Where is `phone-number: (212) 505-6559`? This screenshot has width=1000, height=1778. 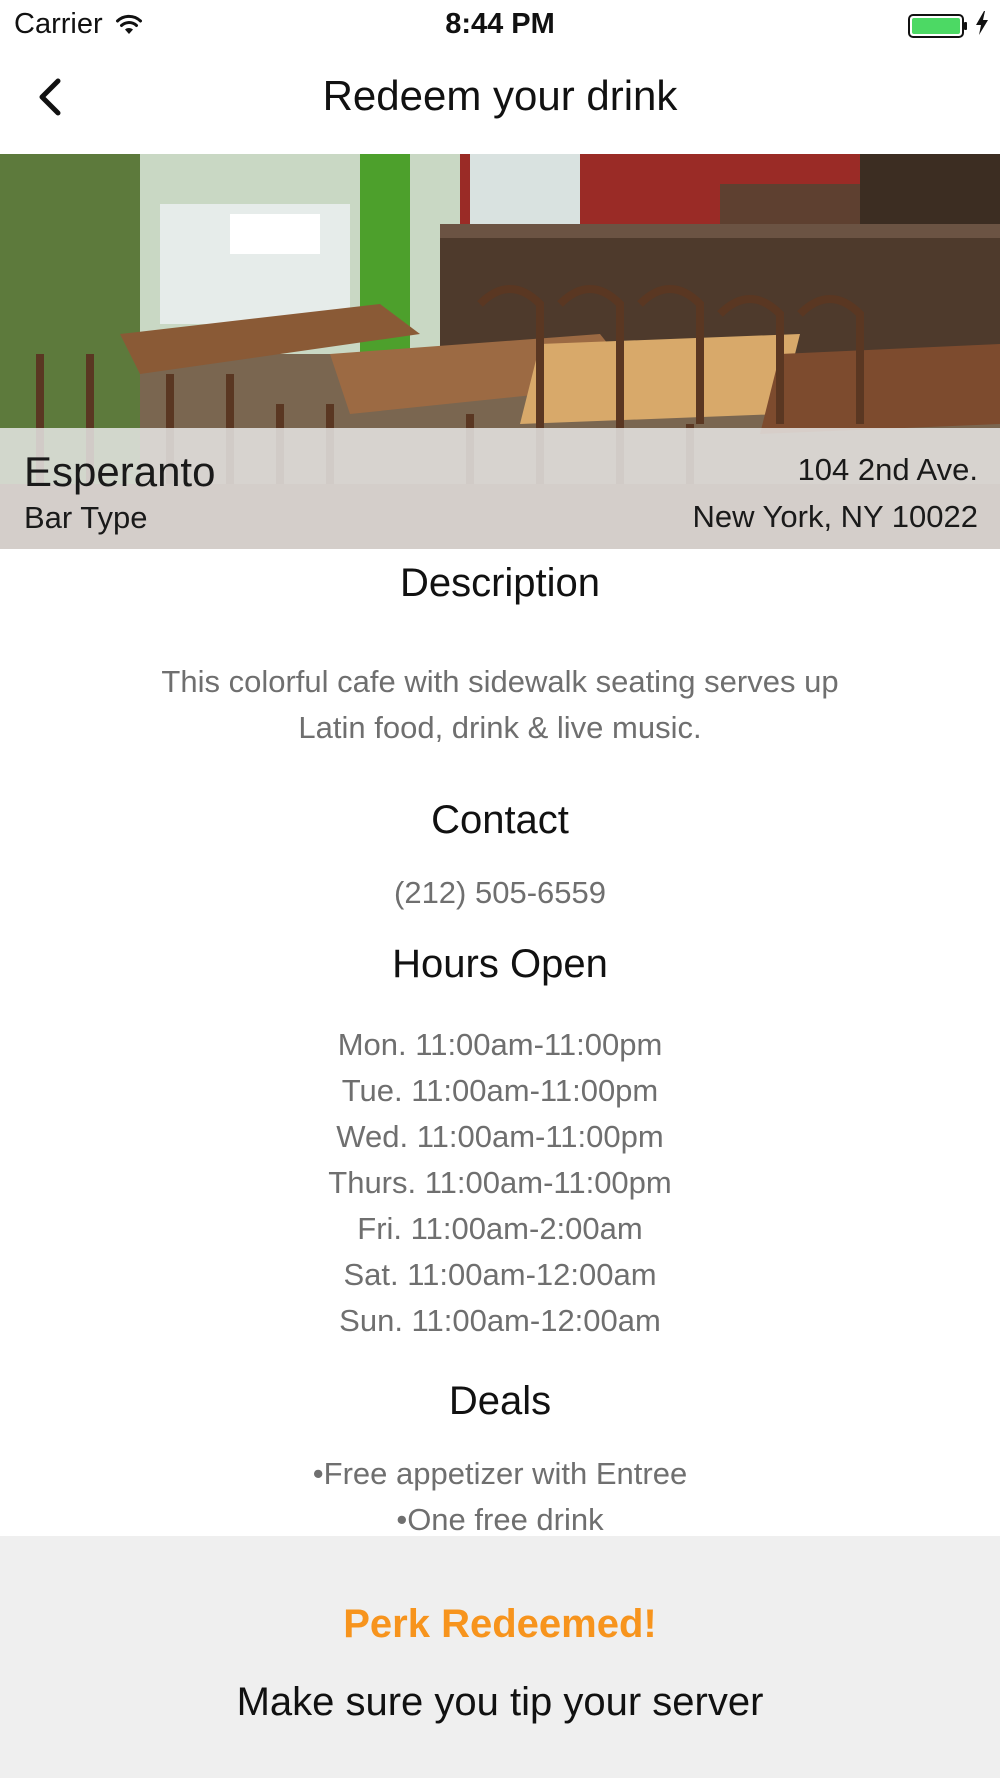 phone-number: (212) 505-6559 is located at coordinates (500, 893).